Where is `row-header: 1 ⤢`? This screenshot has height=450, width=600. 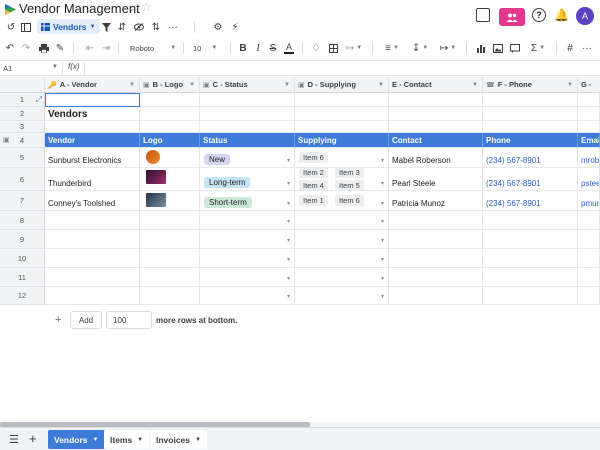
row-header: 1 ⤢ is located at coordinates (22, 100).